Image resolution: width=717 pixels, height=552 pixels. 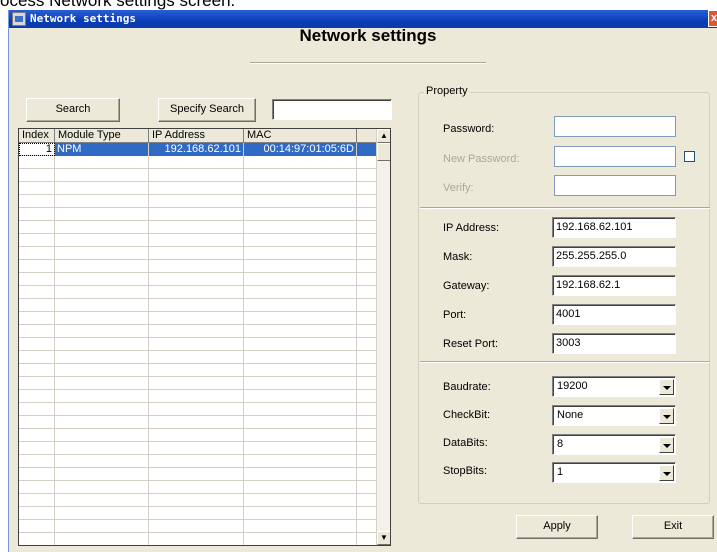 I want to click on search-button: Search, so click(x=73, y=110).